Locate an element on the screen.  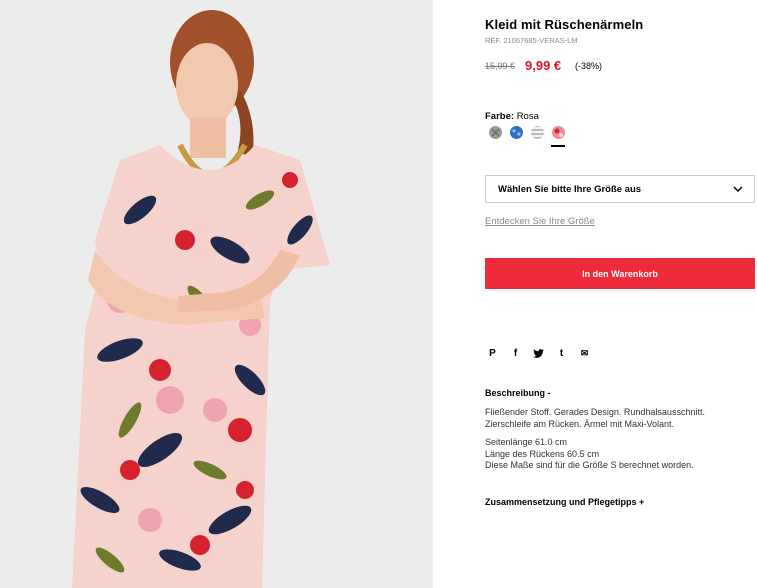
product-reference: REF. 21067685-VERAS-LM is located at coordinates (531, 40).